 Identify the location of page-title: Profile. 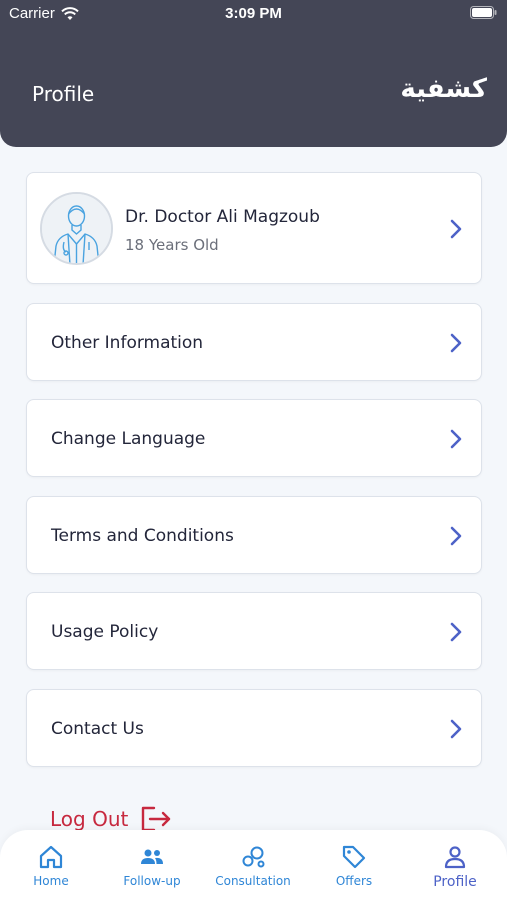
(63, 94).